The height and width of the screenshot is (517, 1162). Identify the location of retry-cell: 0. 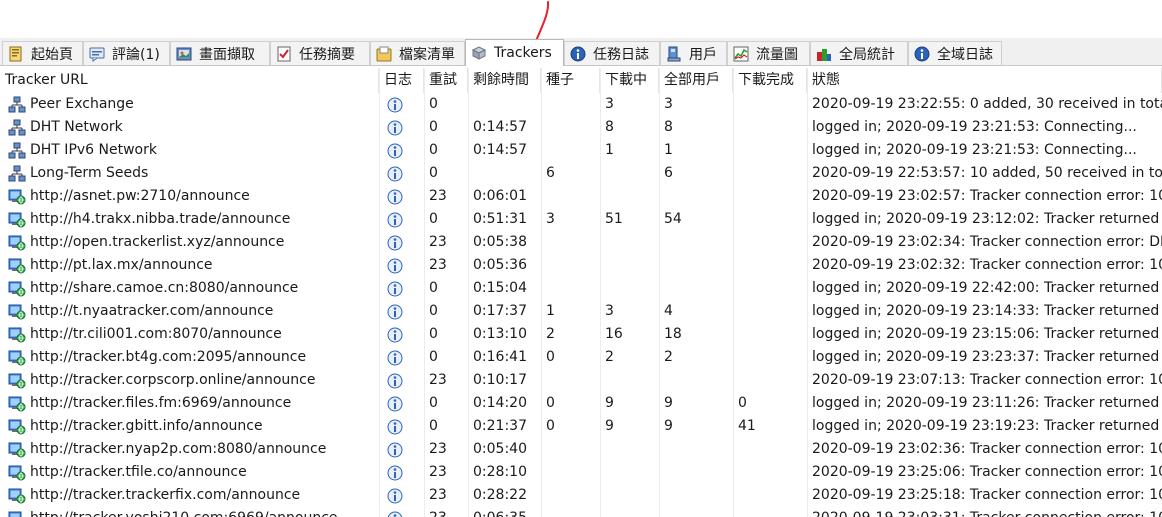
(433, 219).